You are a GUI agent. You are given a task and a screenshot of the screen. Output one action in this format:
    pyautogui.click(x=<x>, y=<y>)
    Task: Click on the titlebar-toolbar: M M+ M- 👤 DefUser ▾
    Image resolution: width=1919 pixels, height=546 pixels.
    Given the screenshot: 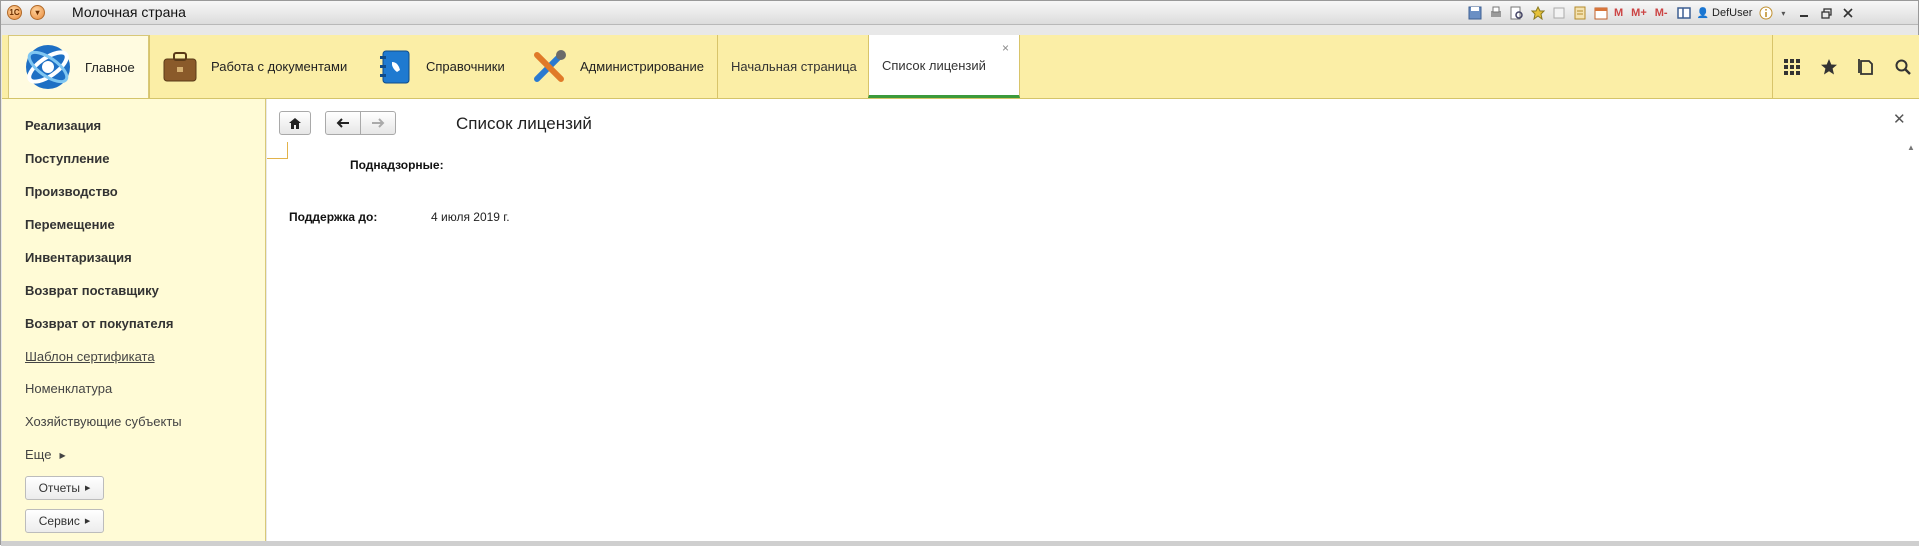 What is the action you would take?
    pyautogui.click(x=1662, y=13)
    